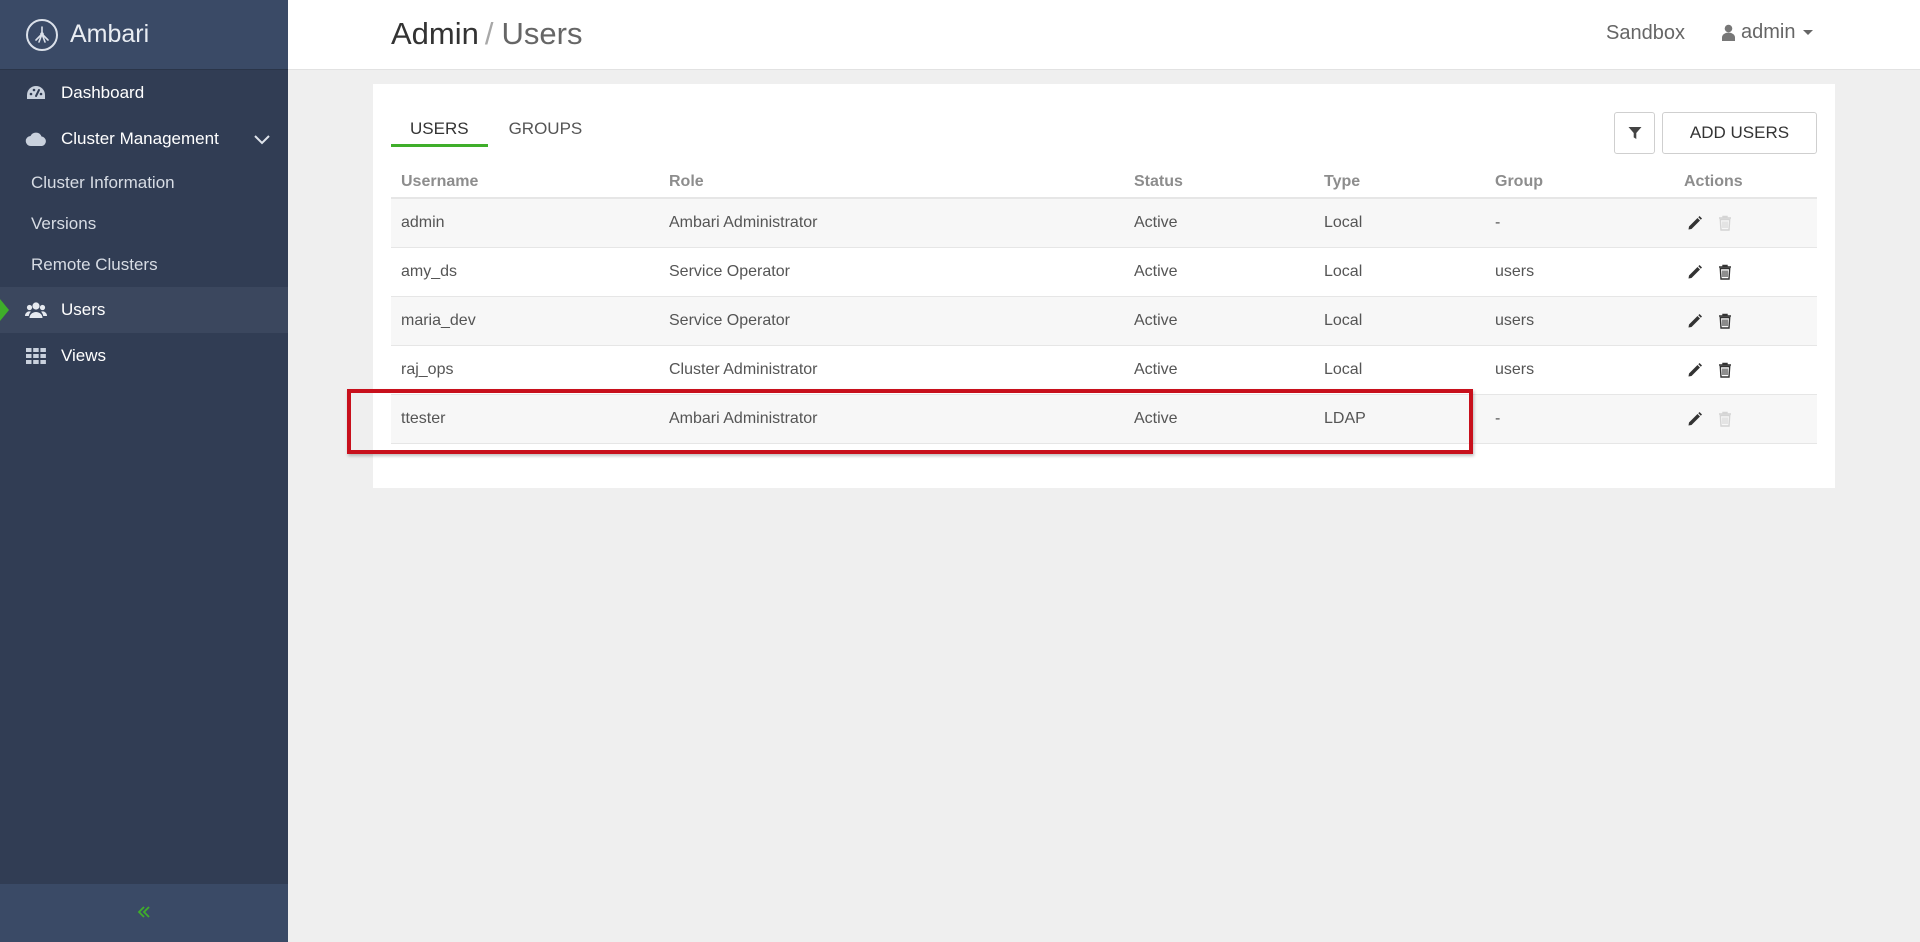 This screenshot has width=1920, height=942. What do you see at coordinates (36, 139) in the screenshot?
I see `cloud-icon` at bounding box center [36, 139].